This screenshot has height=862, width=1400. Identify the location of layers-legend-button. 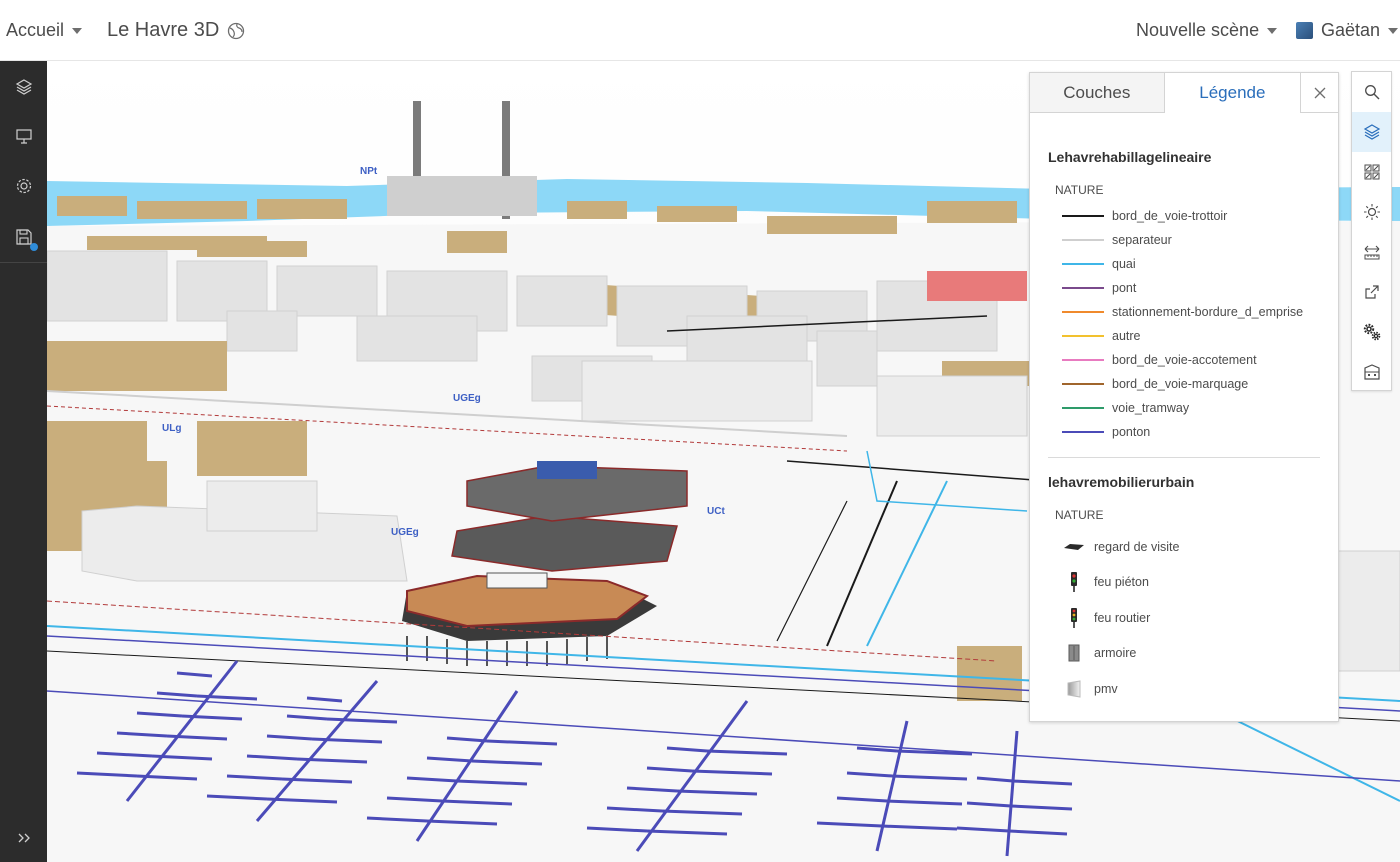
(1371, 132).